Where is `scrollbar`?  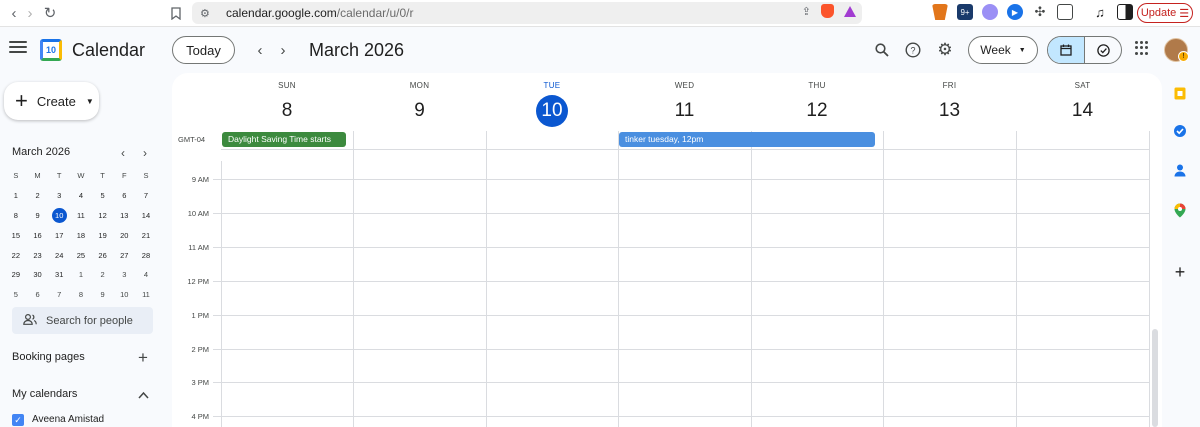
scrollbar is located at coordinates (1155, 378).